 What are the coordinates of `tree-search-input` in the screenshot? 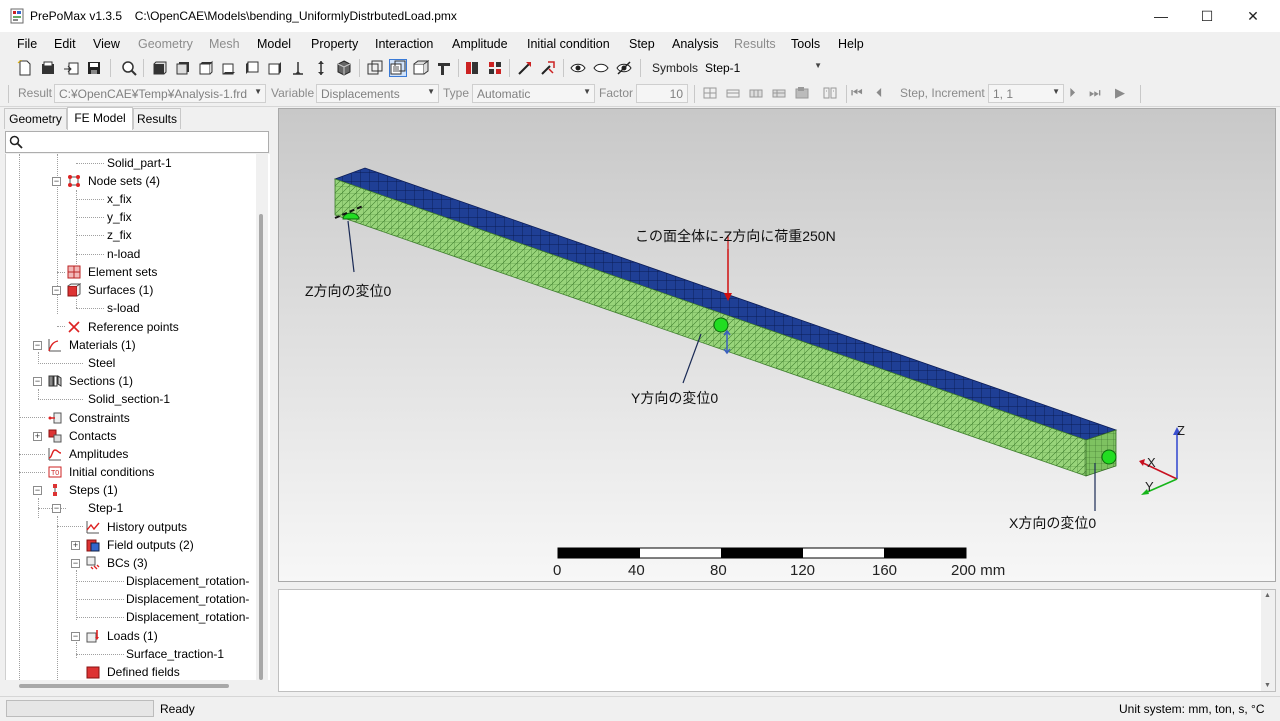 It's located at (137, 142).